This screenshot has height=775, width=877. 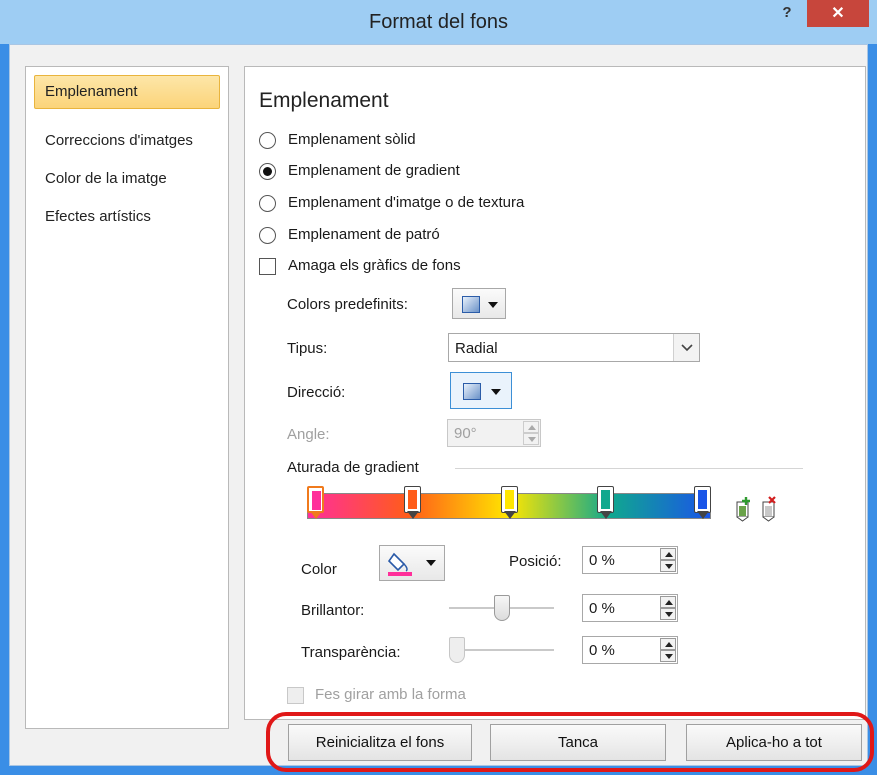 I want to click on transparency-label: Transparència:, so click(x=351, y=652).